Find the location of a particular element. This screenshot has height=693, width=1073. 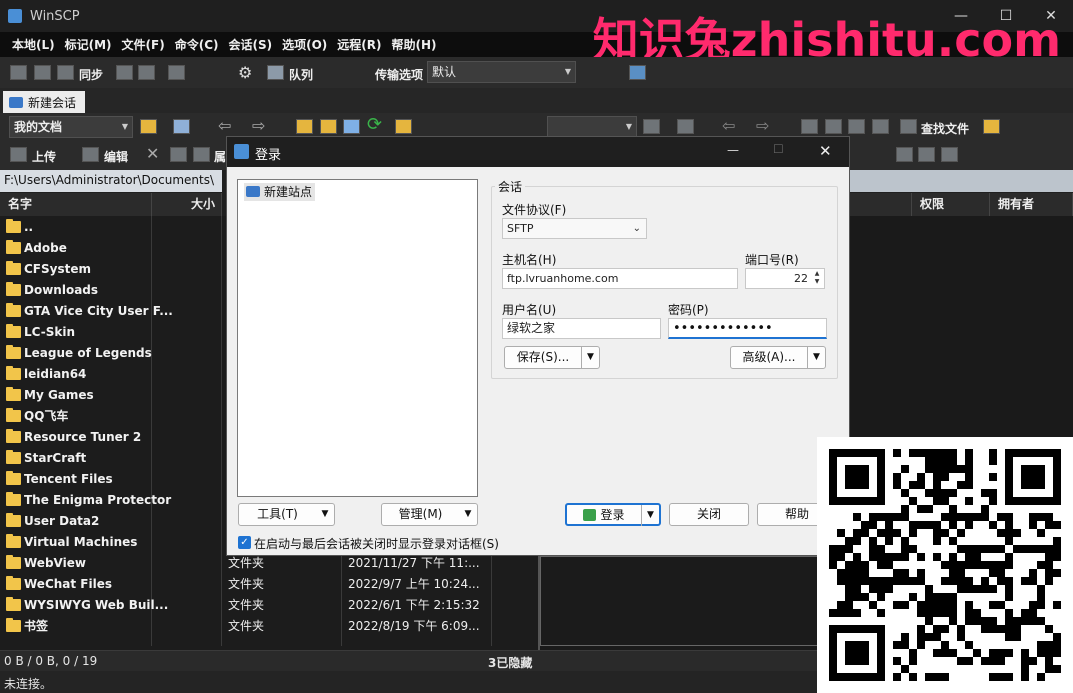

find-files-icon is located at coordinates (908, 126).